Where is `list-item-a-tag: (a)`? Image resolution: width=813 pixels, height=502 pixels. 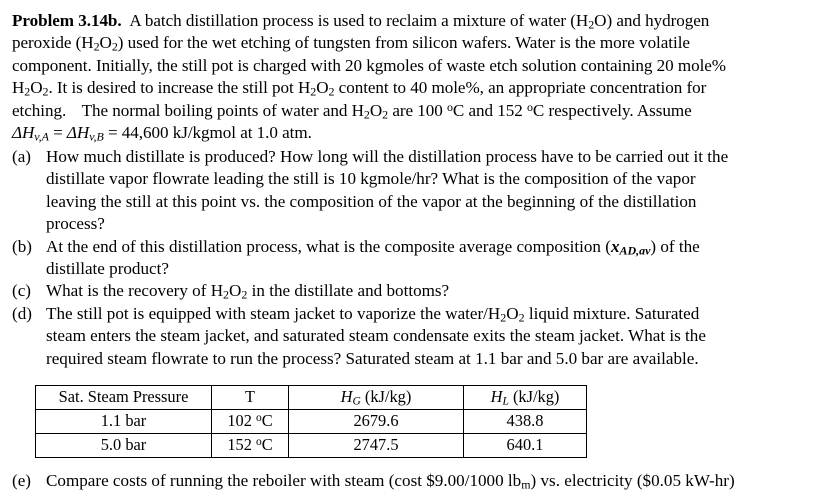 list-item-a-tag: (a) is located at coordinates (21, 156).